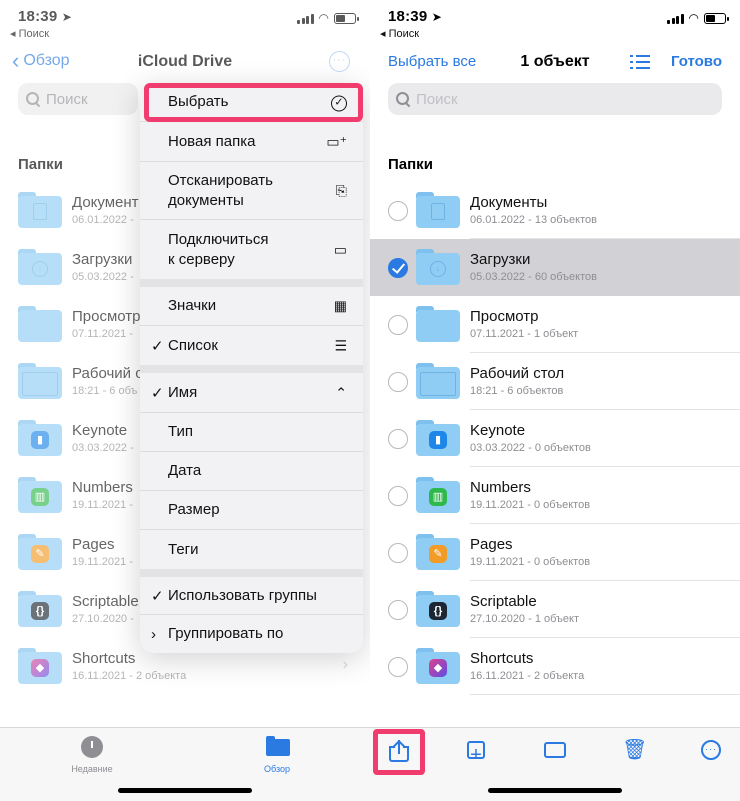  Describe the element at coordinates (517, 373) in the screenshot. I see `row-name: Рабочий стол` at that location.